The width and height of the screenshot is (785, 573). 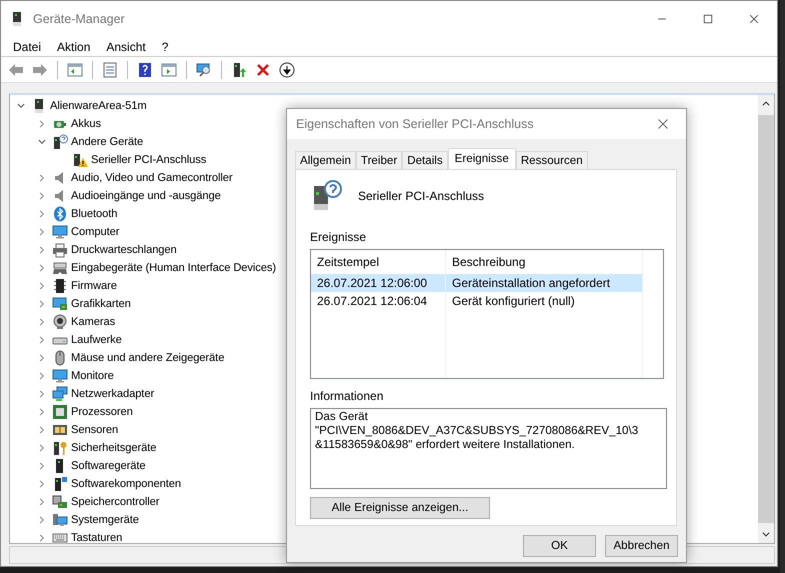 I want to click on tree-item: Mäuse und andere Zeigegeräte, so click(x=147, y=358).